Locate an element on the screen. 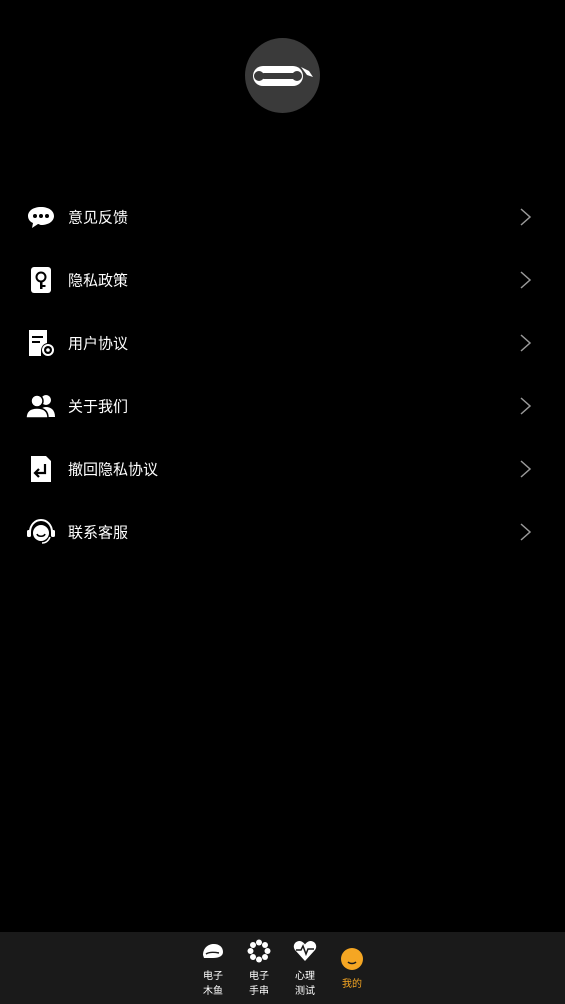 This screenshot has width=565, height=1004. bead-bracelet-icon is located at coordinates (259, 951).